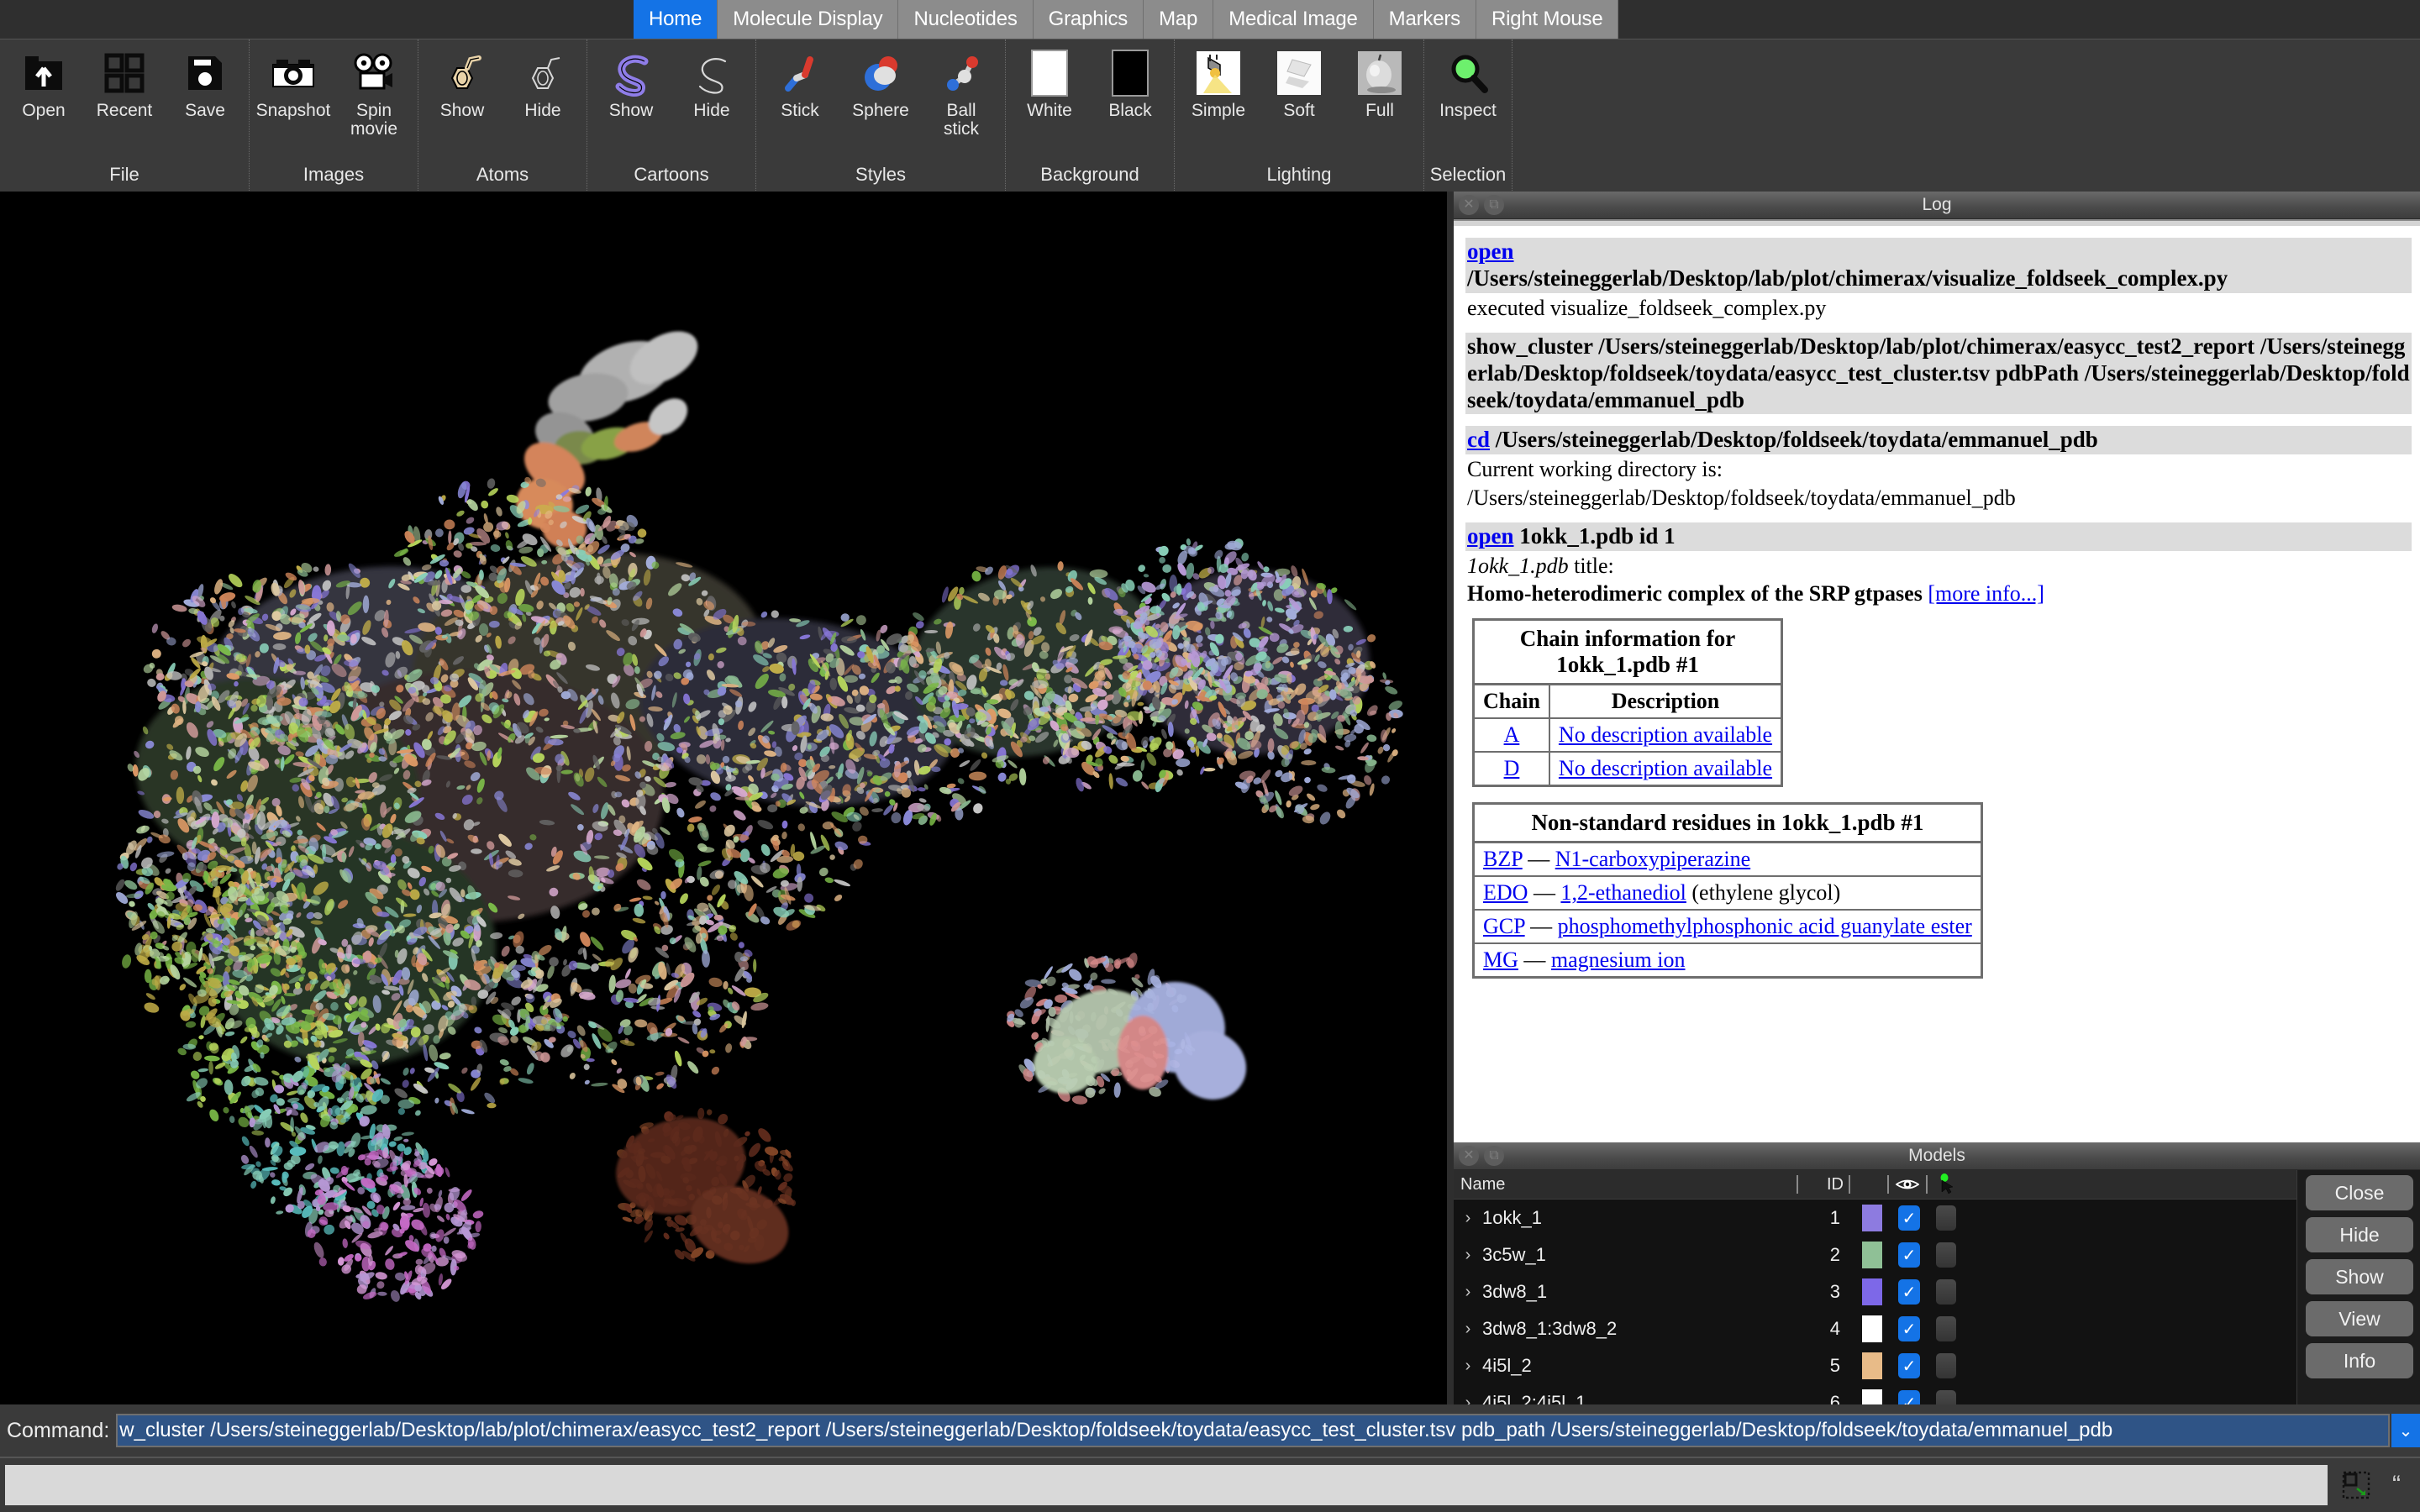  I want to click on tab-graphics: Graphics, so click(1088, 19).